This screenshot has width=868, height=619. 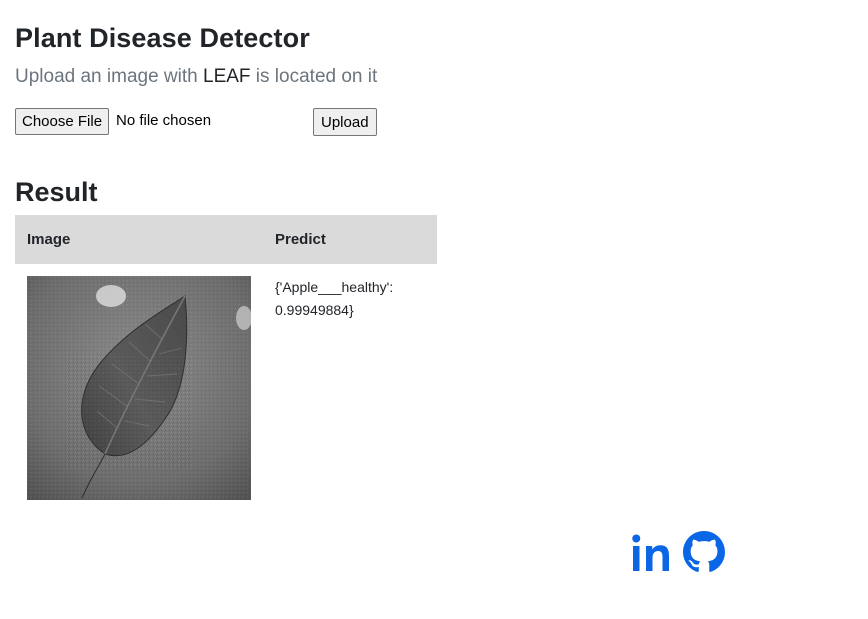 What do you see at coordinates (334, 298) in the screenshot?
I see `prediction-cell: {'Apple___healthy': 0.99949884}` at bounding box center [334, 298].